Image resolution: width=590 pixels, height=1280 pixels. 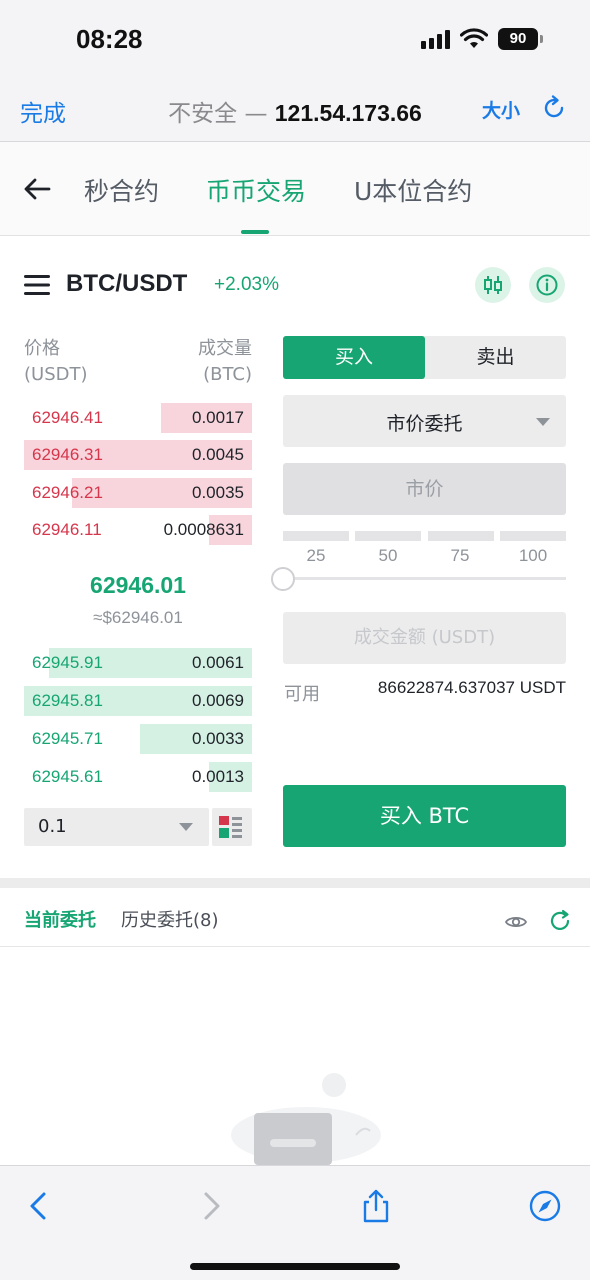 I want to click on buy-side-tab: 买入, so click(x=354, y=357).